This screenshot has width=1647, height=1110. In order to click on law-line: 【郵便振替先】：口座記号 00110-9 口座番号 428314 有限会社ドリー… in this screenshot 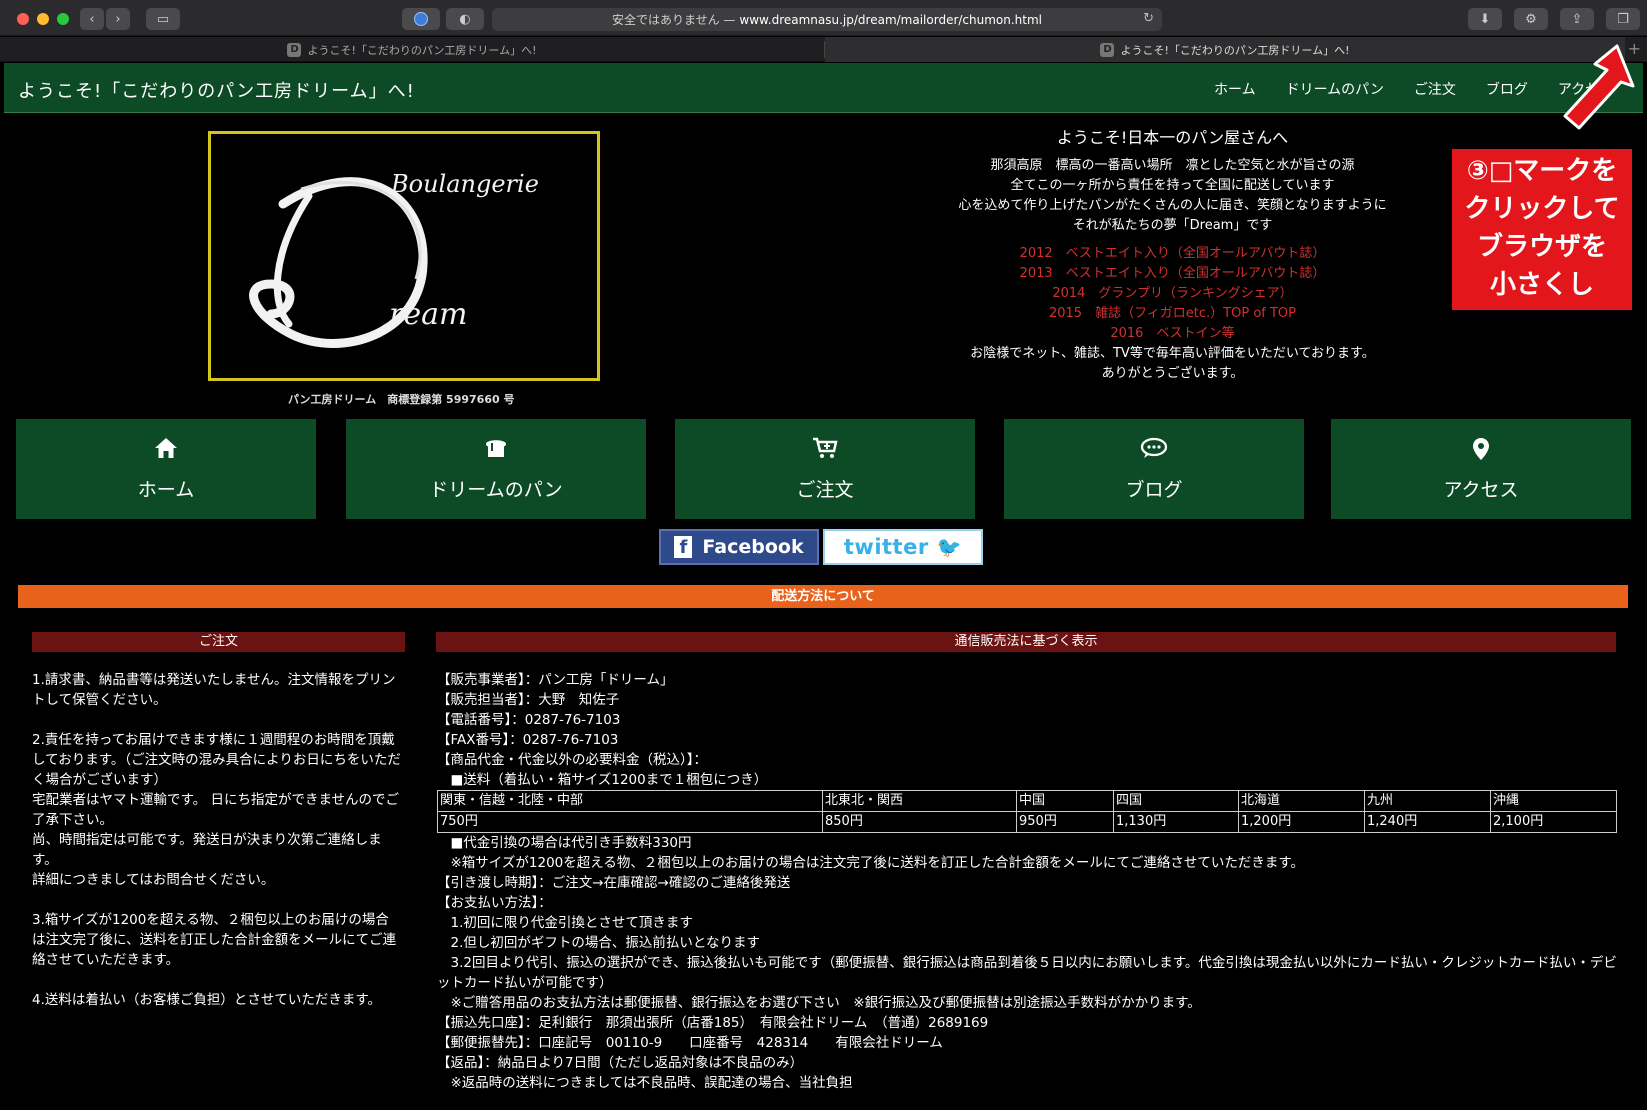, I will do `click(690, 1043)`.